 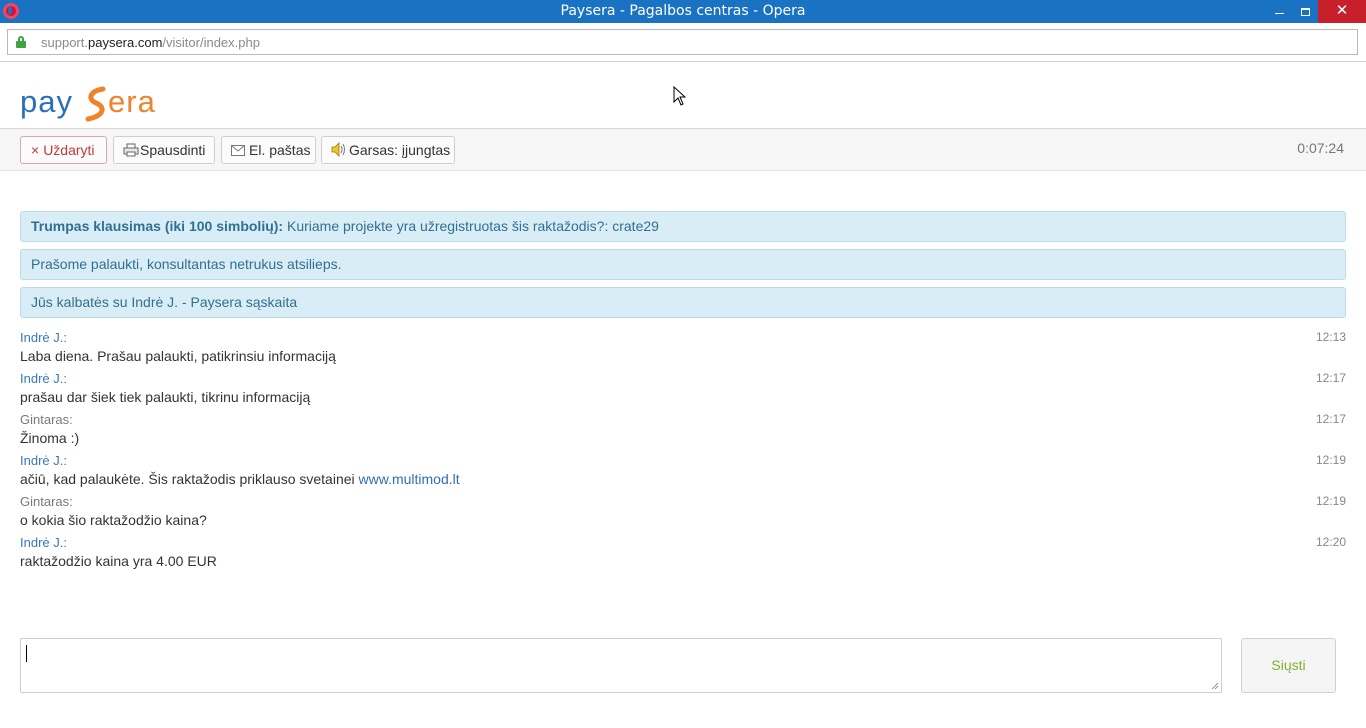 What do you see at coordinates (64, 42) in the screenshot?
I see `url-prefix: support.` at bounding box center [64, 42].